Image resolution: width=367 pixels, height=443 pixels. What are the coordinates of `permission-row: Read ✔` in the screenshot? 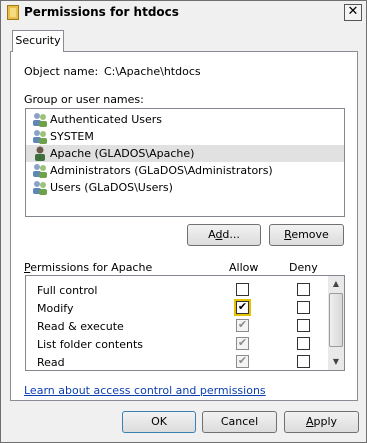 It's located at (177, 362).